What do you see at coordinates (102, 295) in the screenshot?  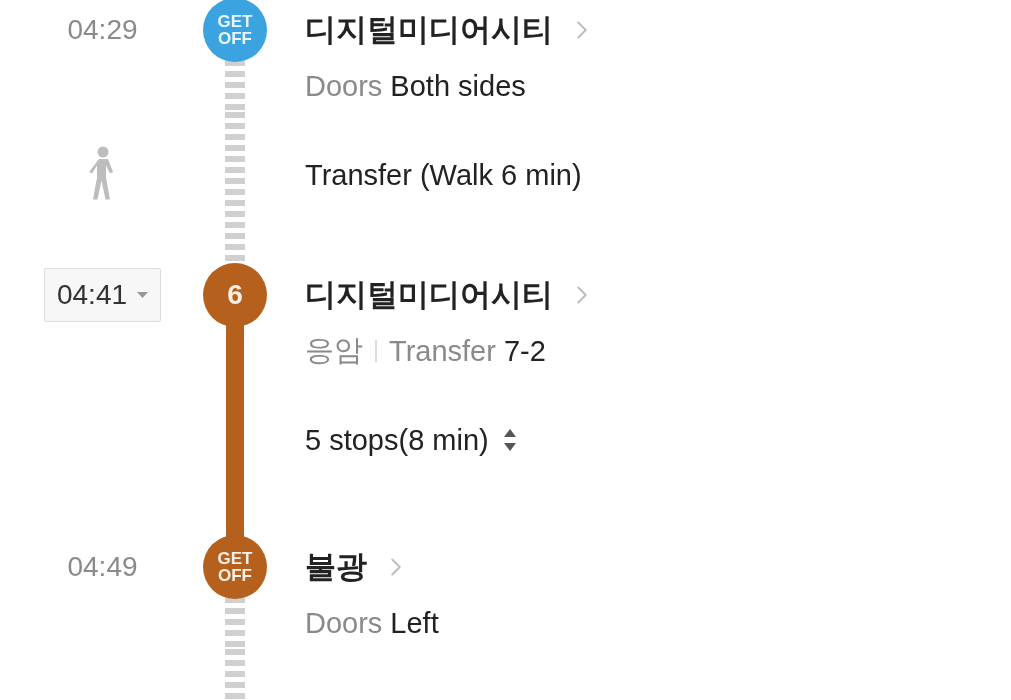 I see `time-dropdown: 04:41` at bounding box center [102, 295].